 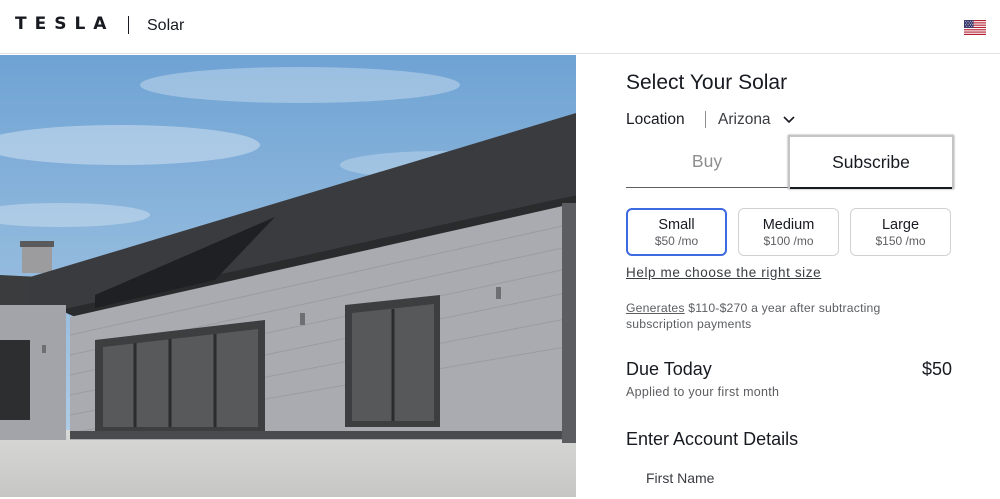 I want to click on first-name-field, so click(x=790, y=495).